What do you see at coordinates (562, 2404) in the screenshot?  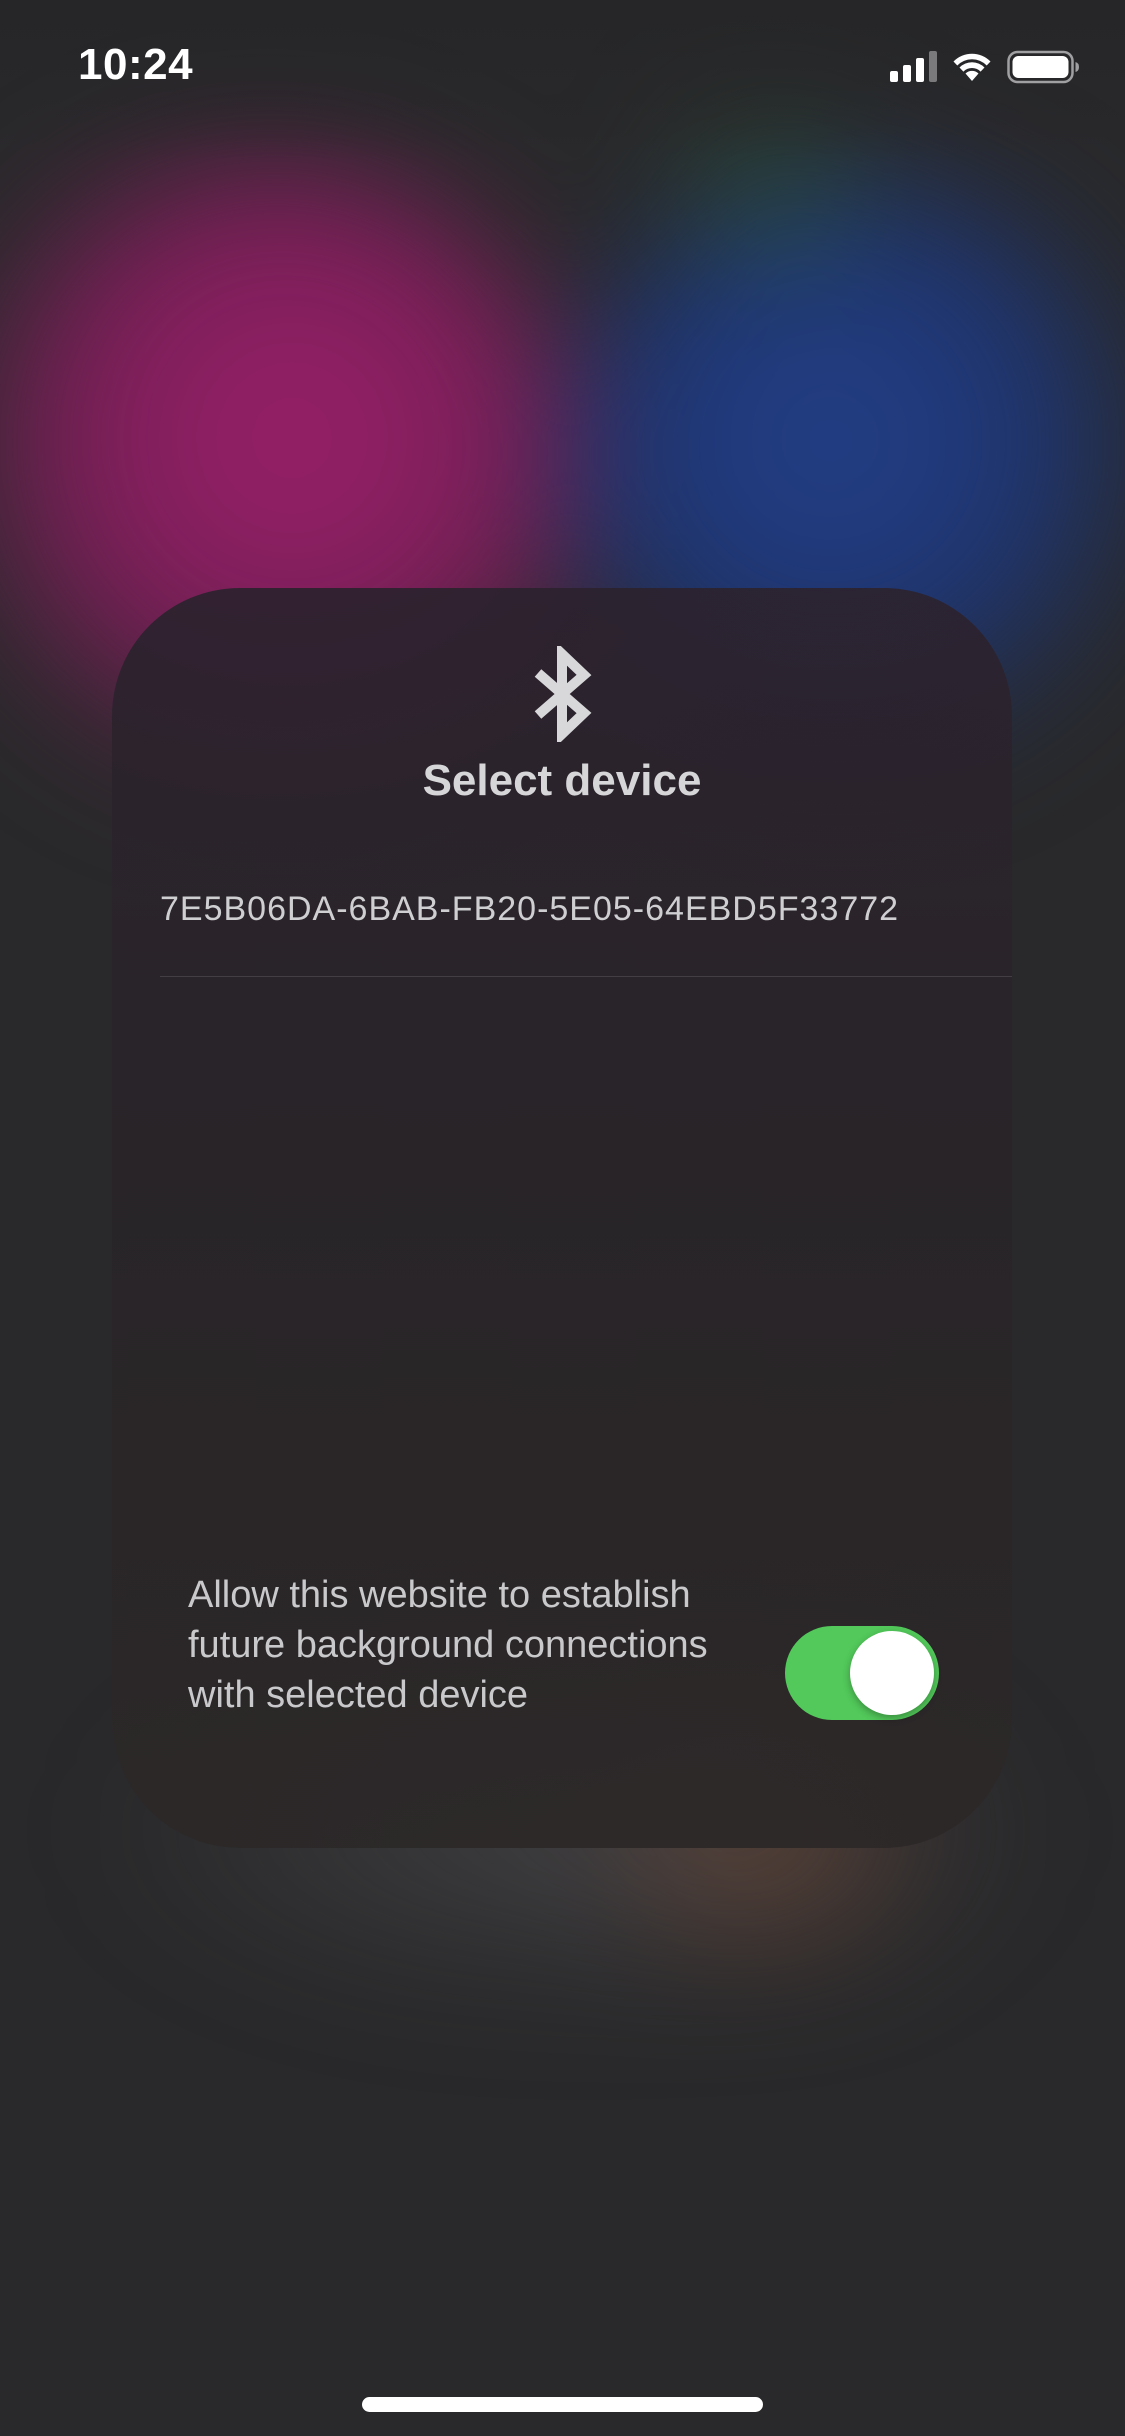 I see `home-indicator` at bounding box center [562, 2404].